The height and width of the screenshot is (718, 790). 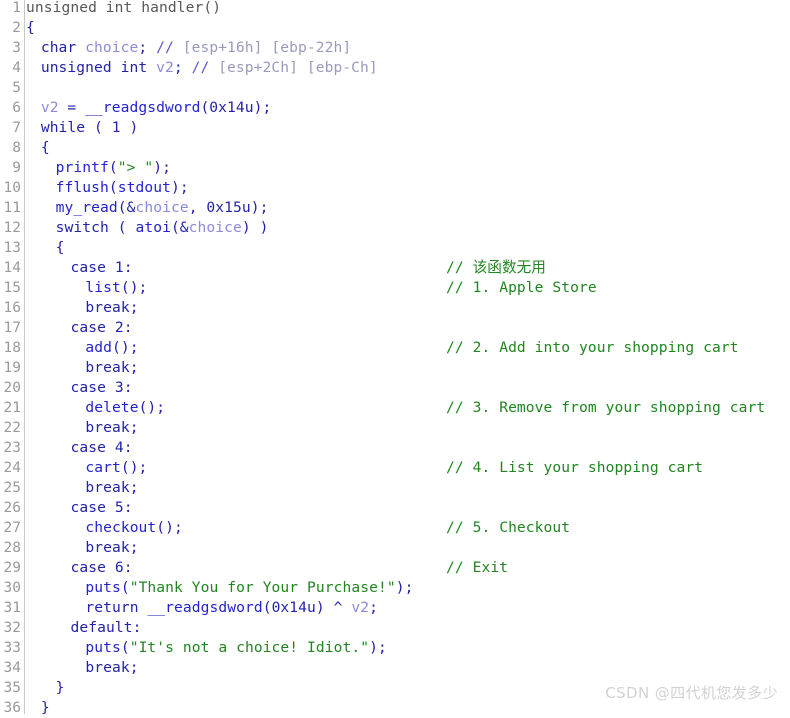 What do you see at coordinates (102, 388) in the screenshot?
I see `code-line: case 3:` at bounding box center [102, 388].